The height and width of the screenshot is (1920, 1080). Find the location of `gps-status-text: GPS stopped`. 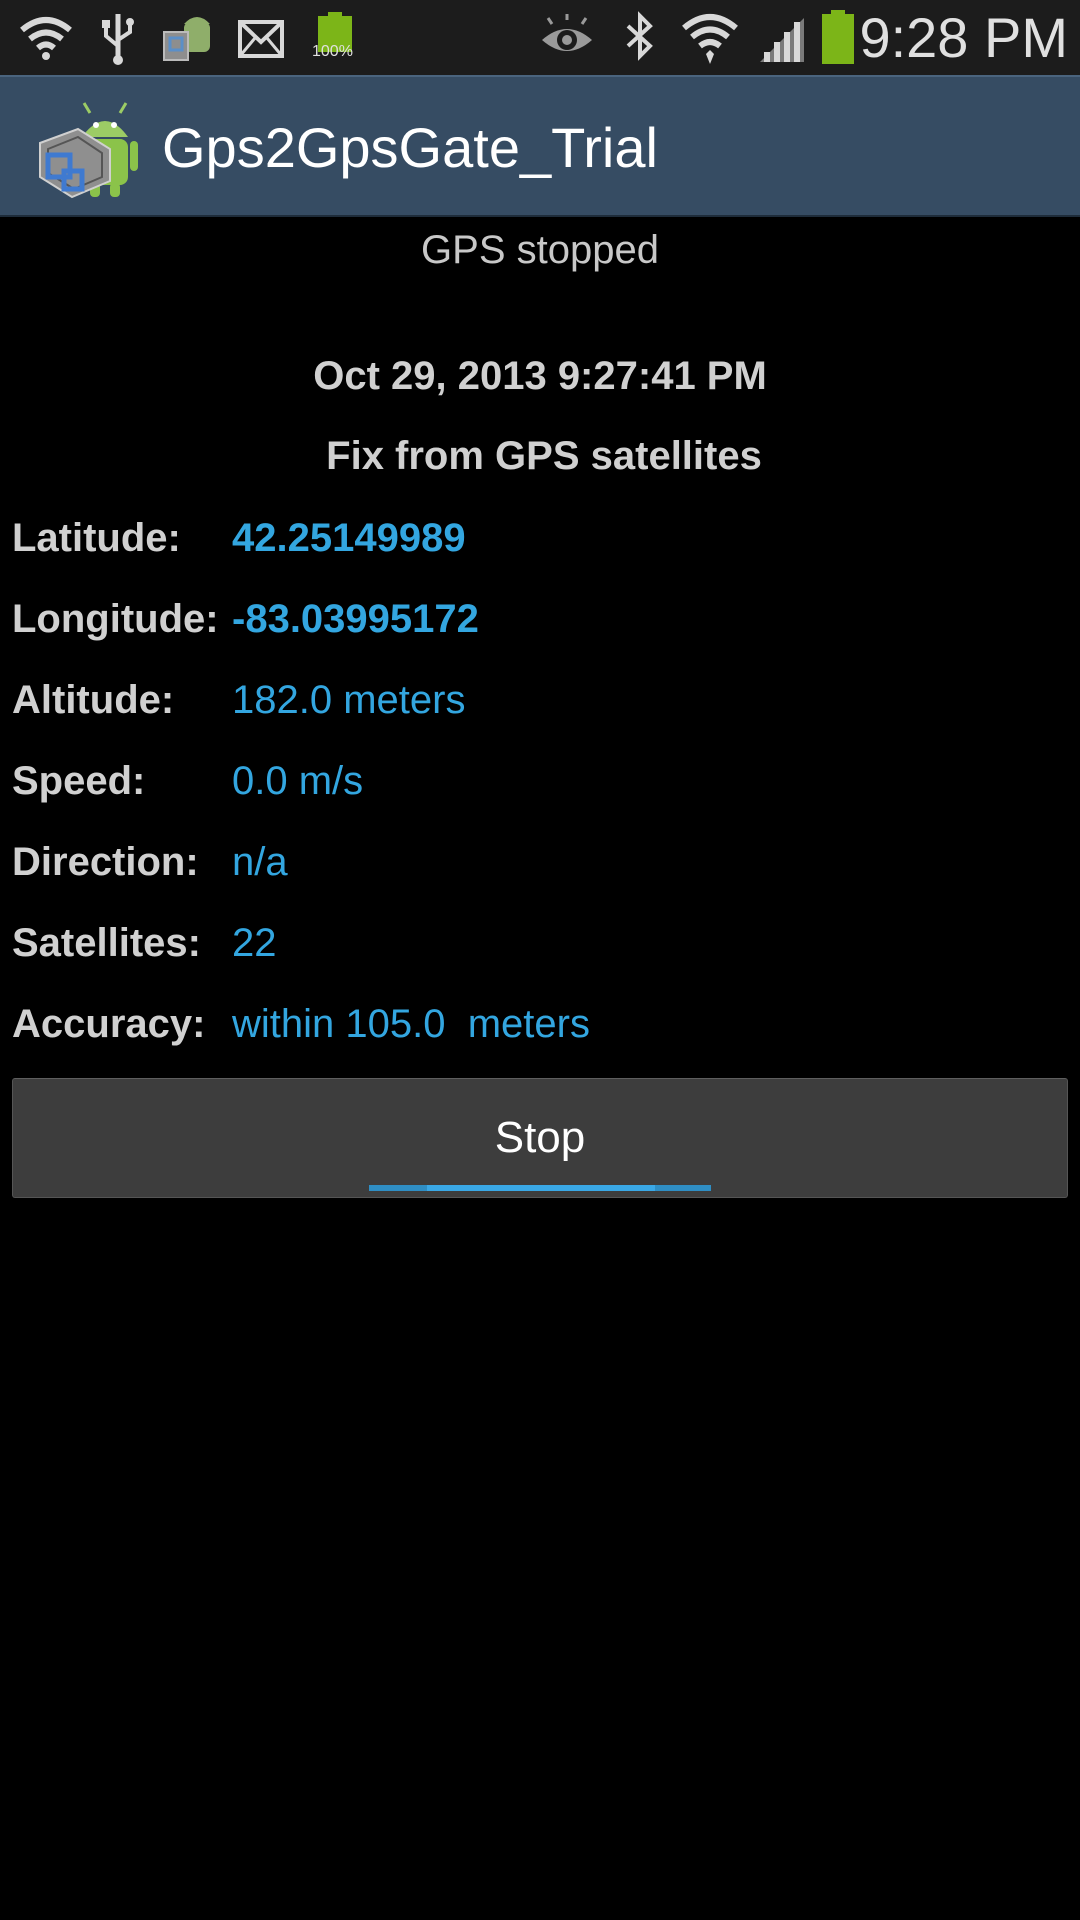

gps-status-text: GPS stopped is located at coordinates (540, 250).